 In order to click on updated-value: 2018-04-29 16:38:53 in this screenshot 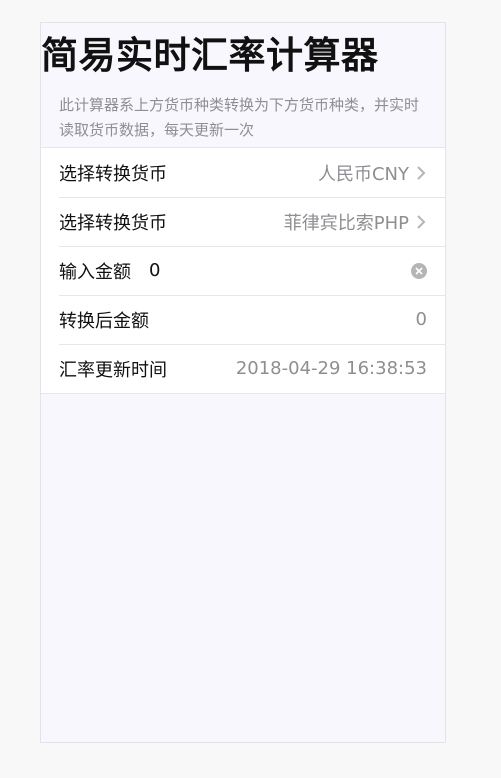, I will do `click(331, 368)`.